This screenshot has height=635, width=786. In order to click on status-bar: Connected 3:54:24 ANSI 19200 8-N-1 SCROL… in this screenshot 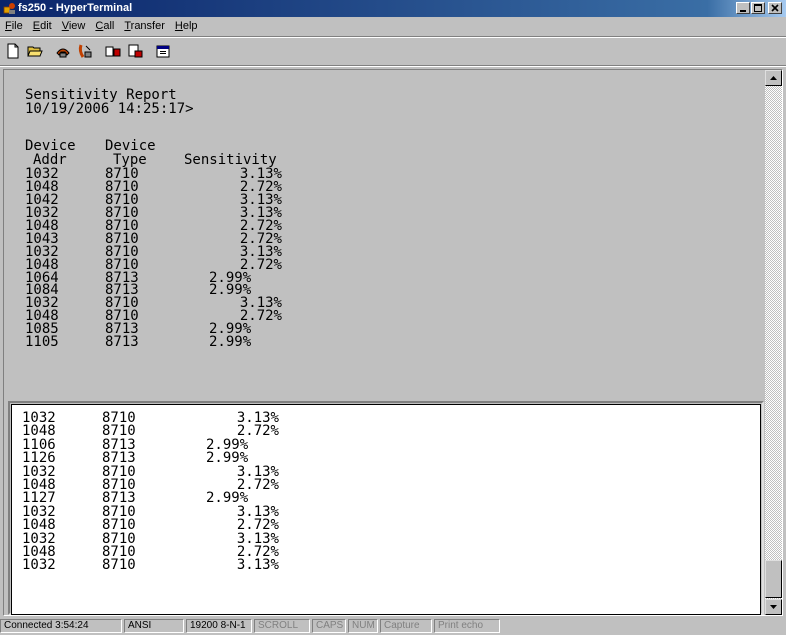, I will do `click(393, 626)`.